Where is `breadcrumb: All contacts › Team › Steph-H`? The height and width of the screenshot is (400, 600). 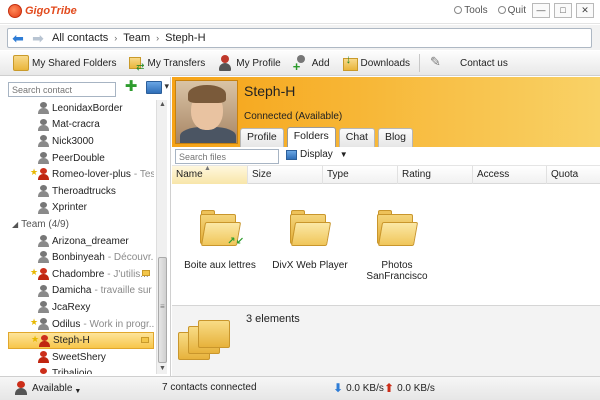 breadcrumb: All contacts › Team › Steph-H is located at coordinates (129, 38).